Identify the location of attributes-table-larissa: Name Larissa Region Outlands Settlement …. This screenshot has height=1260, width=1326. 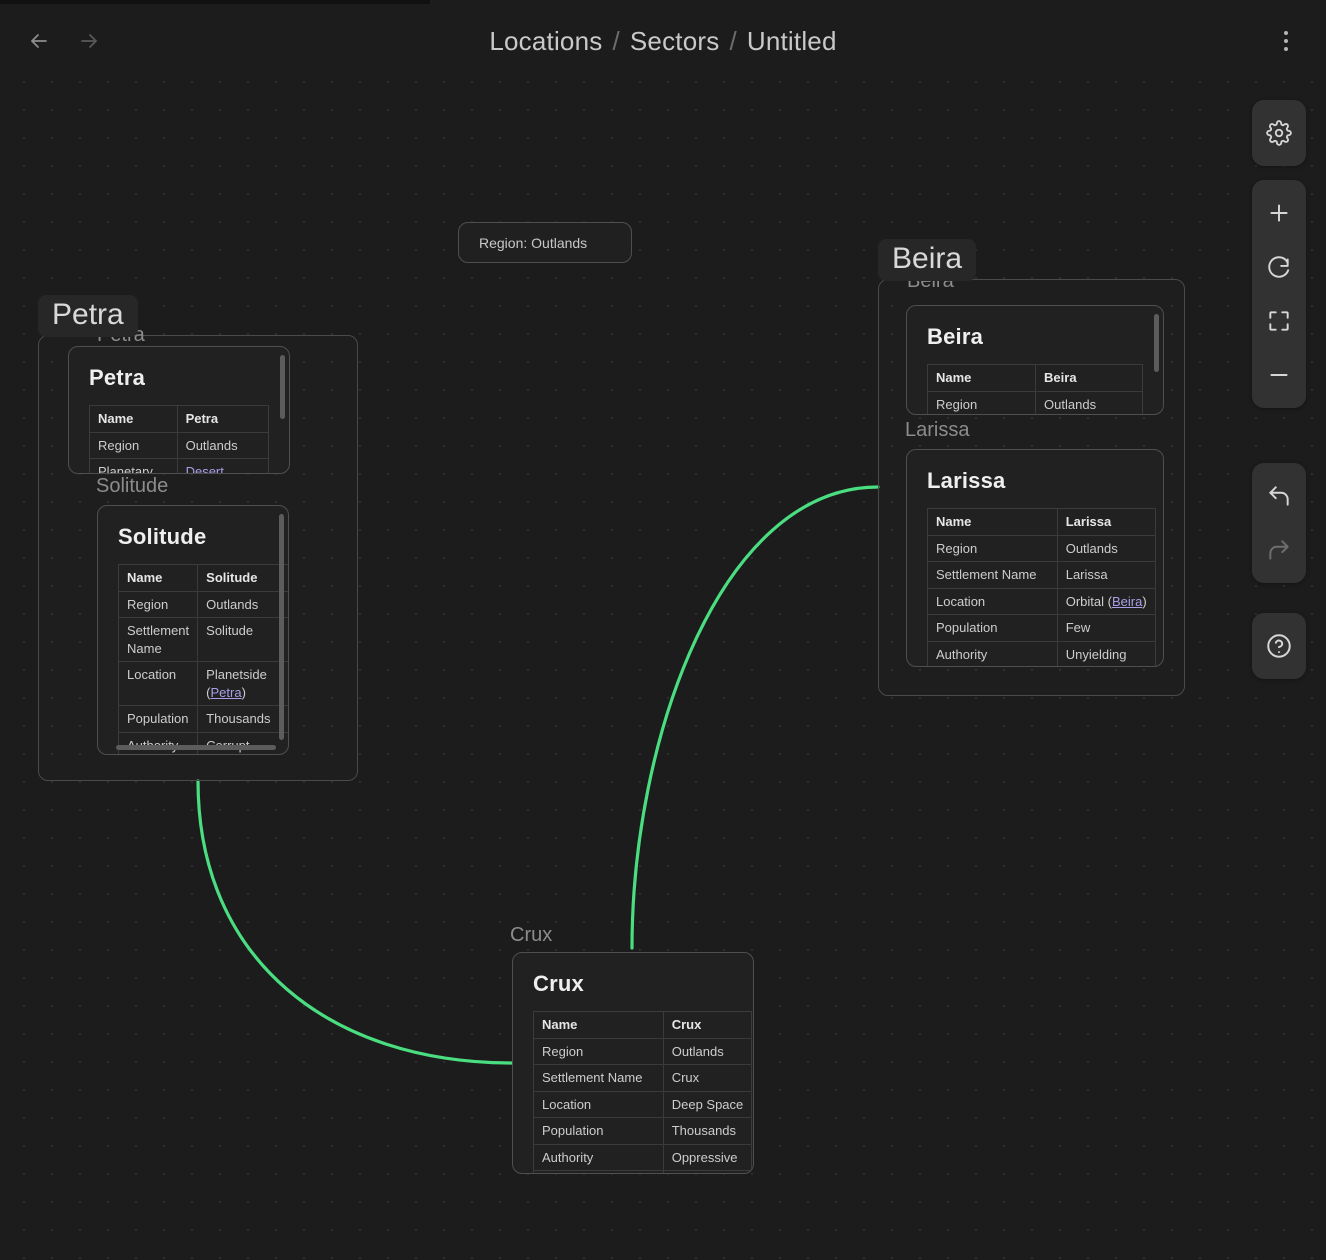
(1041, 587).